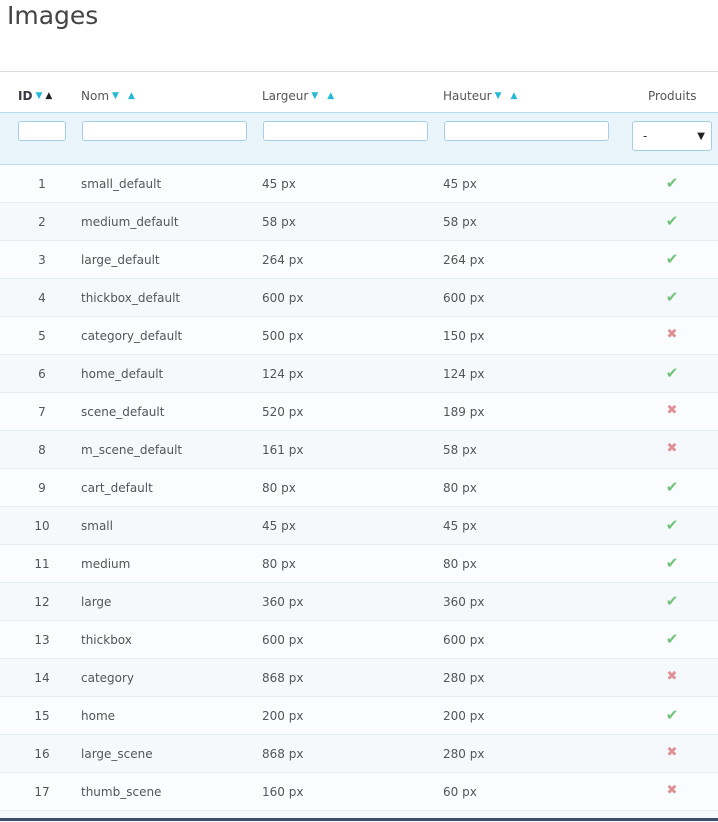 The height and width of the screenshot is (822, 718). Describe the element at coordinates (164, 131) in the screenshot. I see `filter-name-input` at that location.